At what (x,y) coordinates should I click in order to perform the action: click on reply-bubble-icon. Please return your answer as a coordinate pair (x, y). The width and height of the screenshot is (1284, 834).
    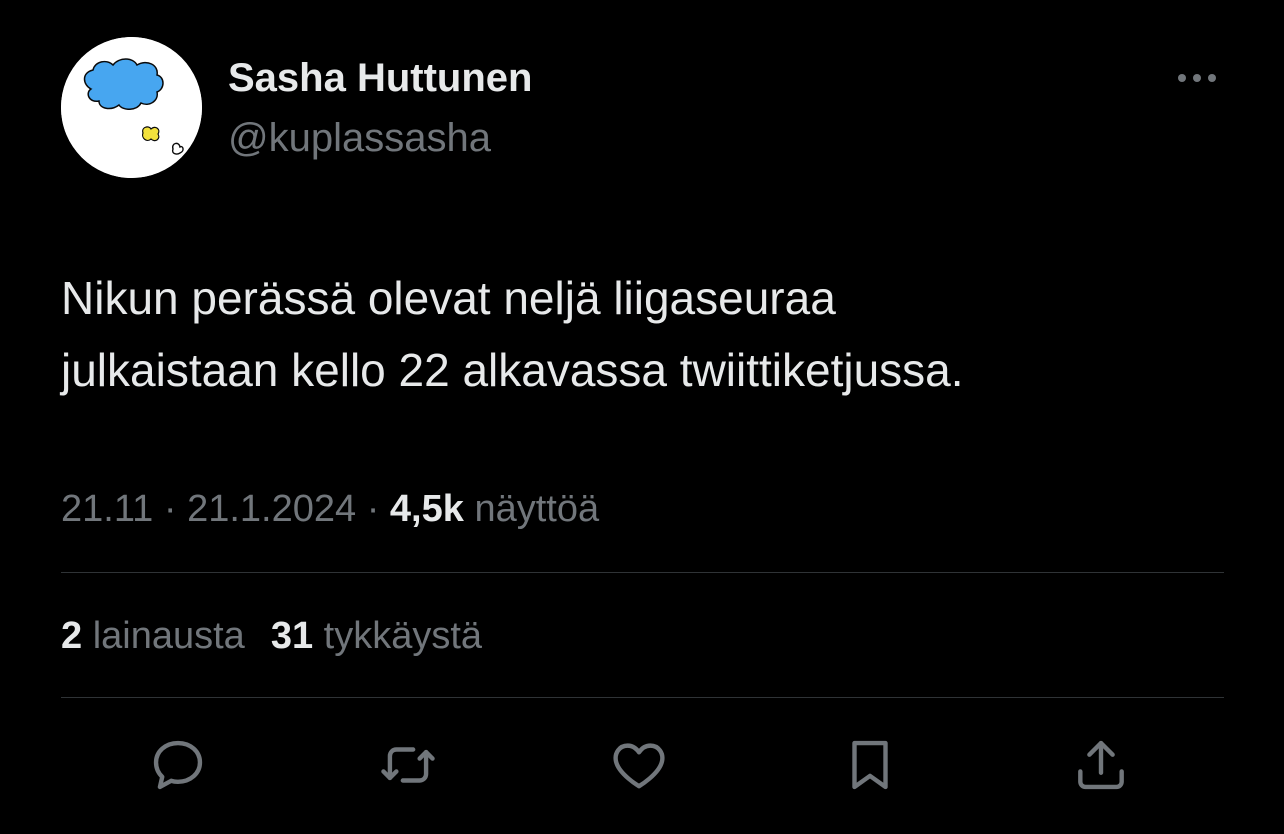
    Looking at the image, I should click on (178, 765).